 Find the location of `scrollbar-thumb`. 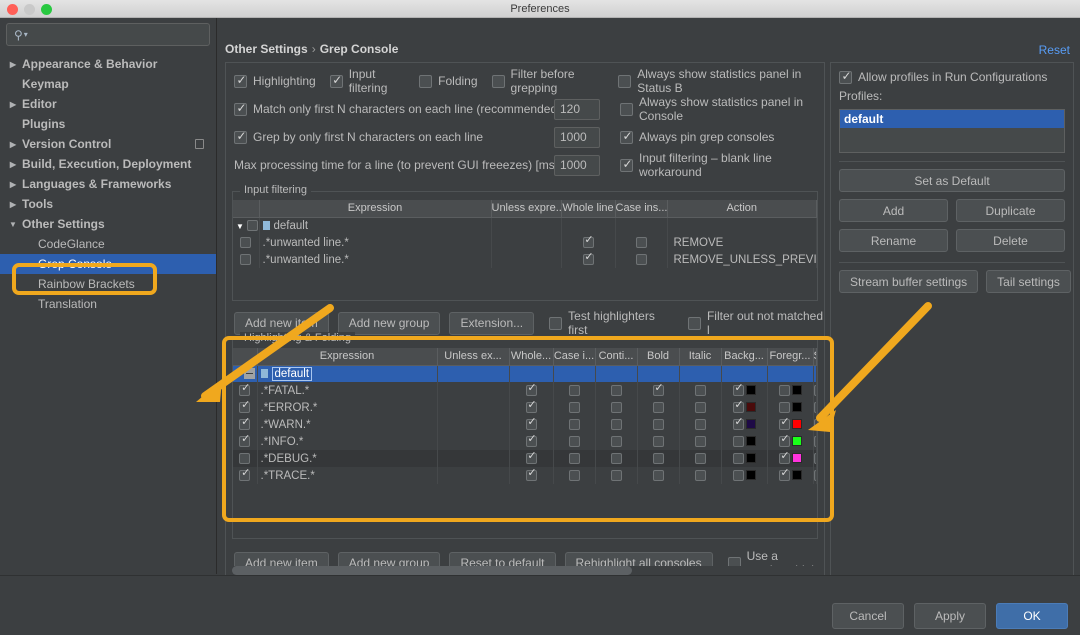

scrollbar-thumb is located at coordinates (432, 570).